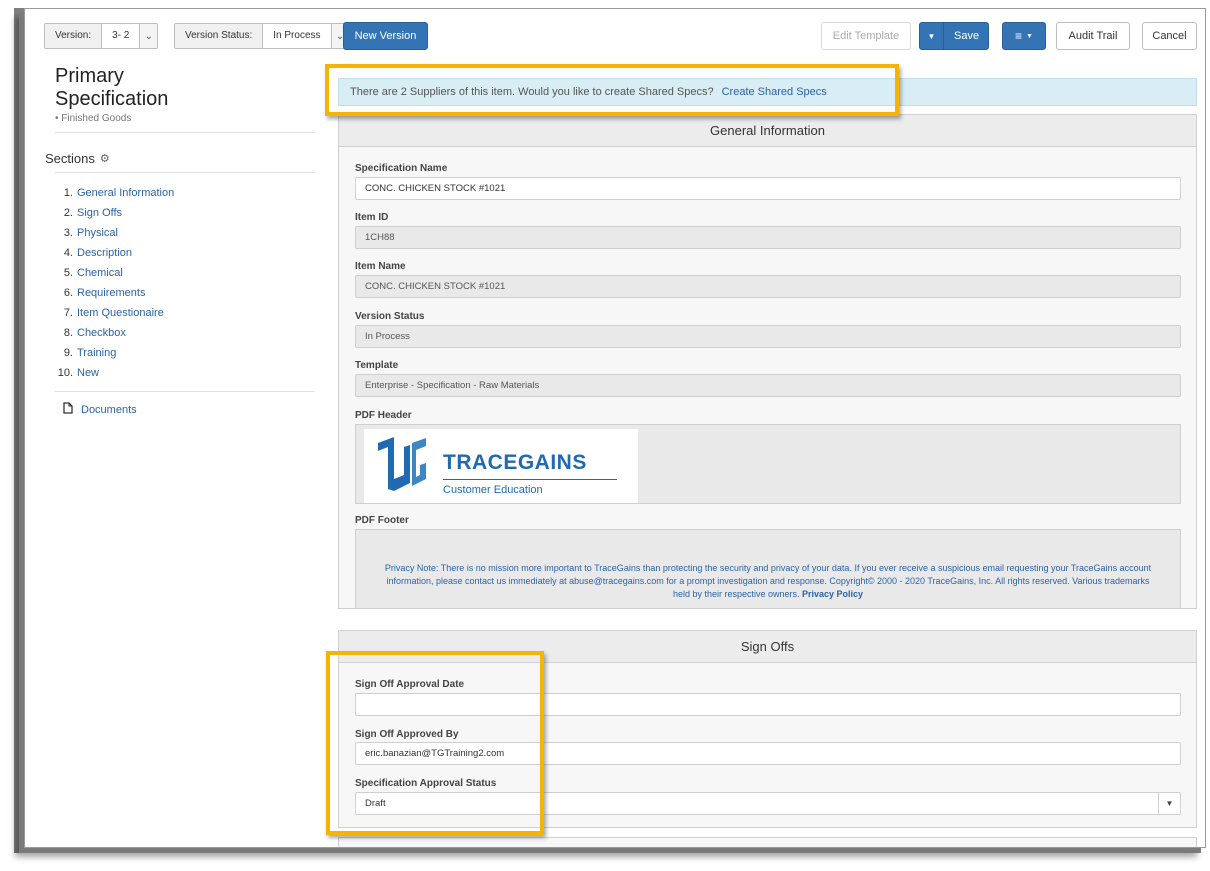 Image resolution: width=1210 pixels, height=871 pixels. I want to click on spec-subtitle: • Finished Goods, so click(93, 118).